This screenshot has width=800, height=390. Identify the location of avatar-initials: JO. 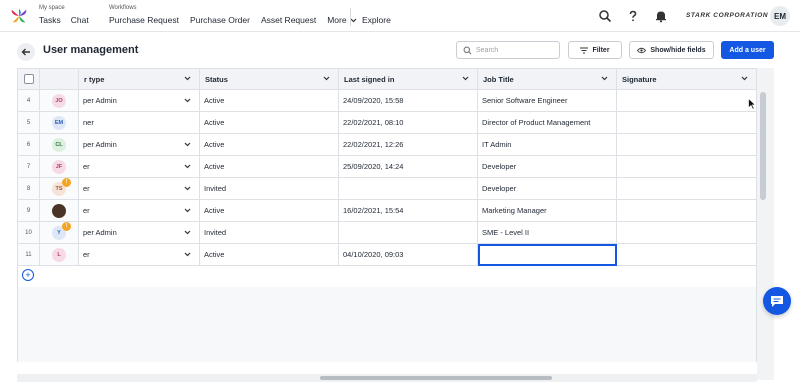
(59, 100).